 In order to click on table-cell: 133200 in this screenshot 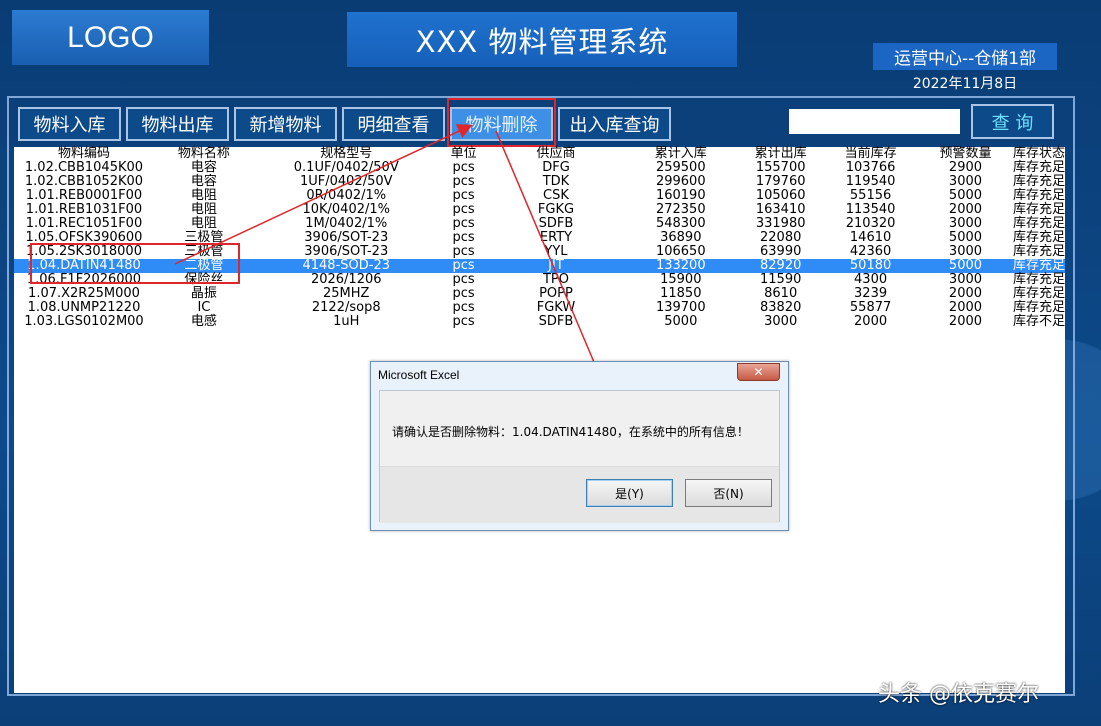, I will do `click(681, 266)`.